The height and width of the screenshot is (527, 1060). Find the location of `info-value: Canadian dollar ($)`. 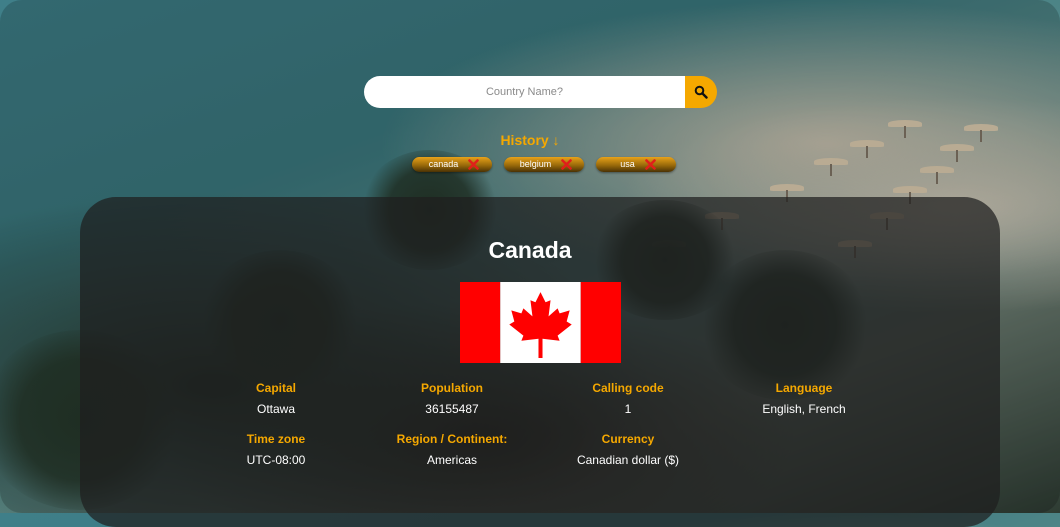

info-value: Canadian dollar ($) is located at coordinates (628, 460).